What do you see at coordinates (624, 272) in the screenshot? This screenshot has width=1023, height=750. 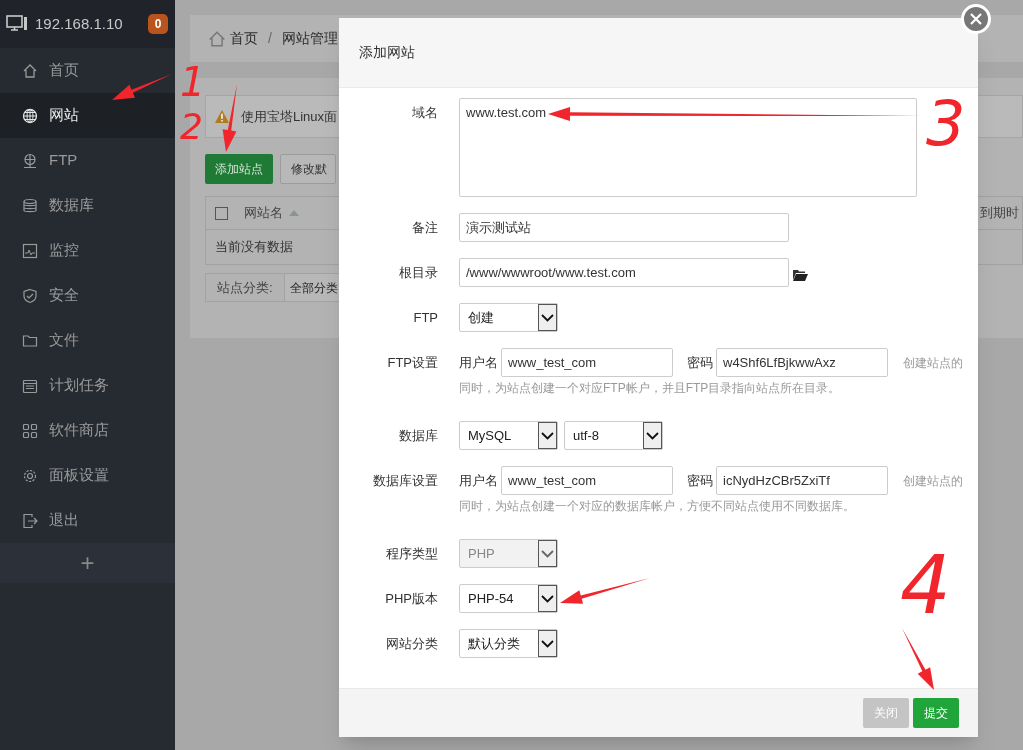 I see `text-field: /www/wwwroot/www.test.com` at bounding box center [624, 272].